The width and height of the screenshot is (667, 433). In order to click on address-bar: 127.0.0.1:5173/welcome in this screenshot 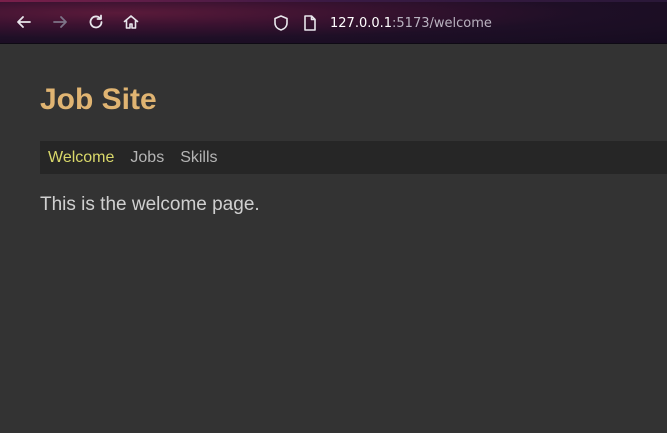, I will do `click(382, 23)`.